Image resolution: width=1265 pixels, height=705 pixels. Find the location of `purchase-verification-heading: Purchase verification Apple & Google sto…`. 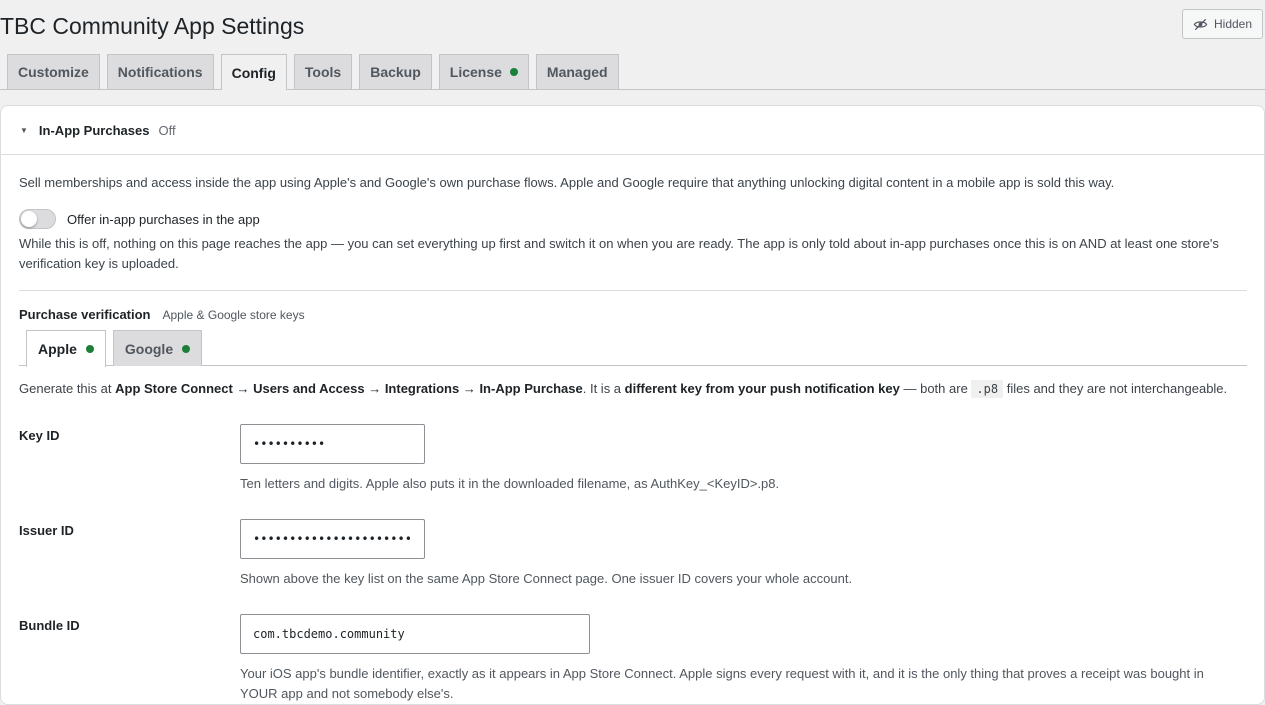

purchase-verification-heading: Purchase verification Apple & Google sto… is located at coordinates (162, 314).